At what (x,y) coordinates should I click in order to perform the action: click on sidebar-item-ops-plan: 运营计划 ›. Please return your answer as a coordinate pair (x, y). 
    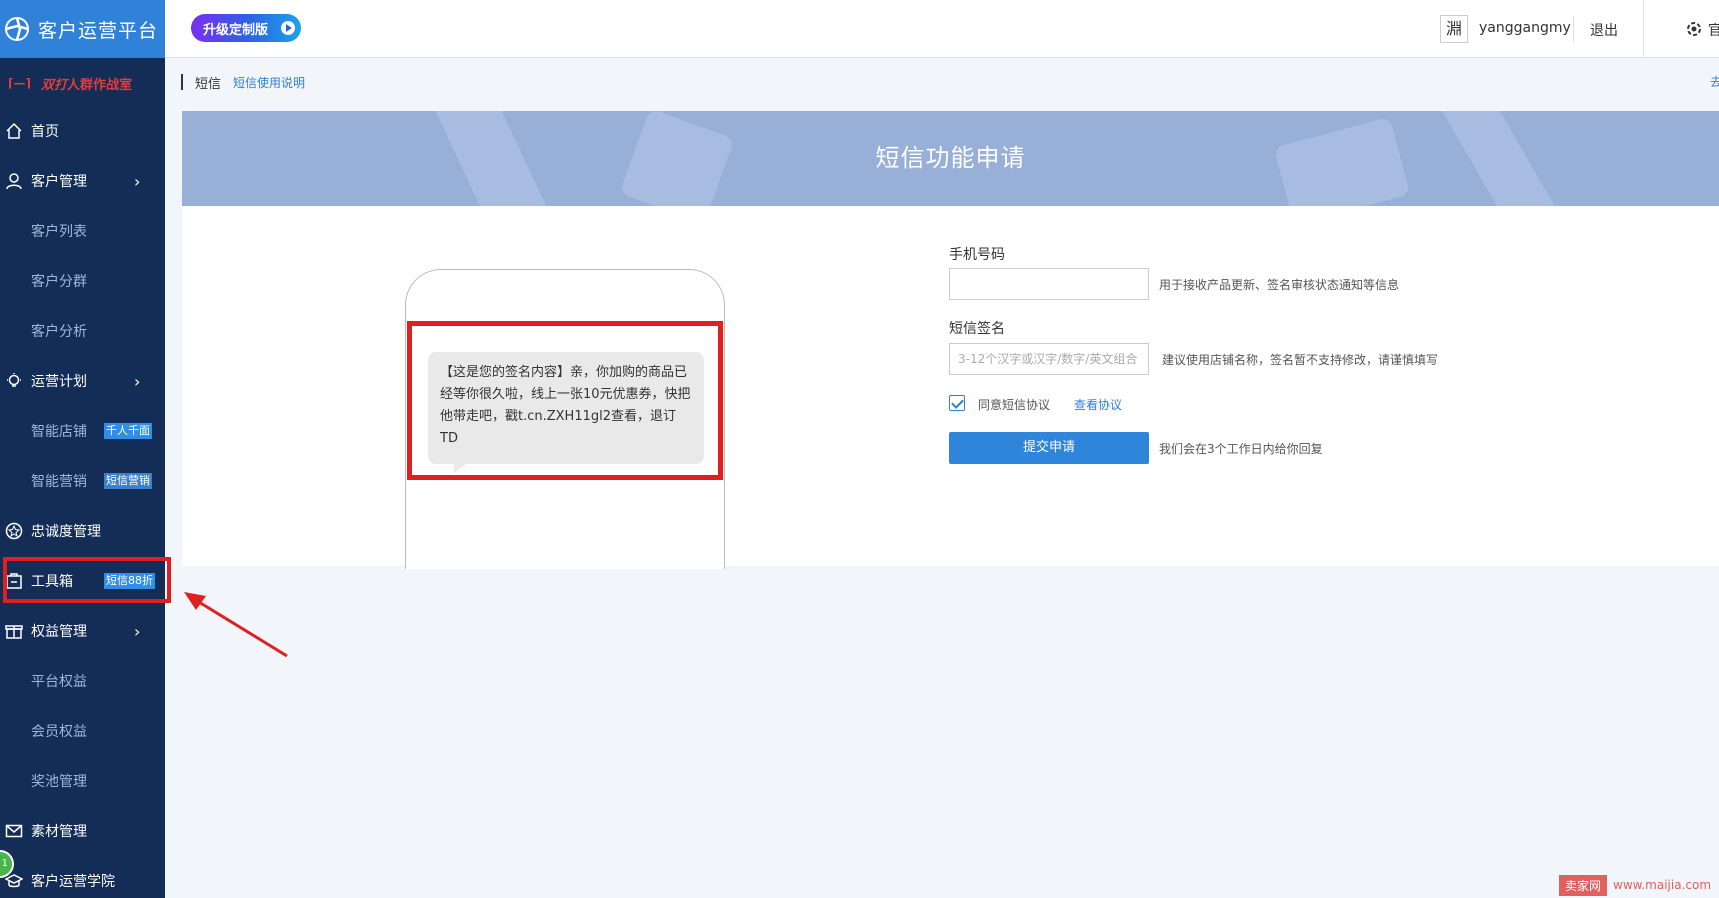
    Looking at the image, I should click on (82, 381).